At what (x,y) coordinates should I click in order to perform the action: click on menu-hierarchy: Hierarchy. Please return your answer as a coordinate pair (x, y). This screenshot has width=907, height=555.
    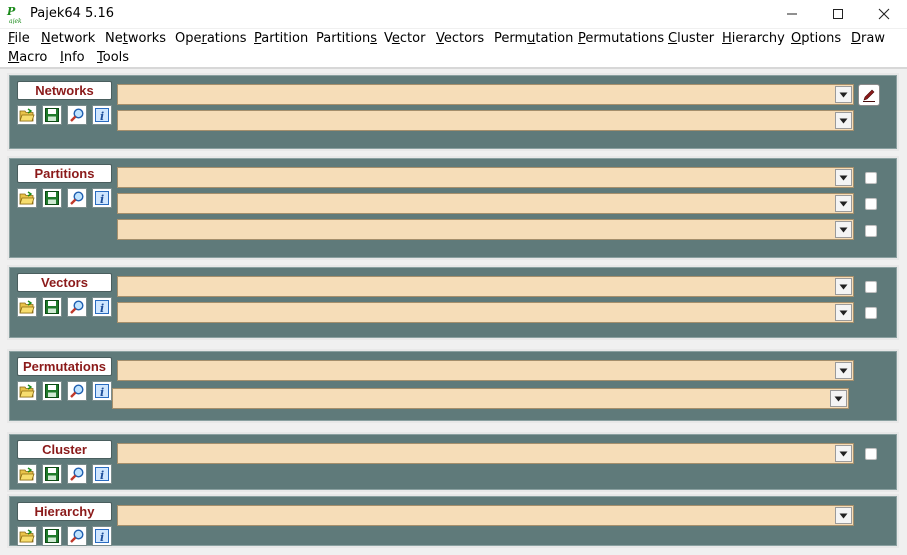
    Looking at the image, I should click on (753, 38).